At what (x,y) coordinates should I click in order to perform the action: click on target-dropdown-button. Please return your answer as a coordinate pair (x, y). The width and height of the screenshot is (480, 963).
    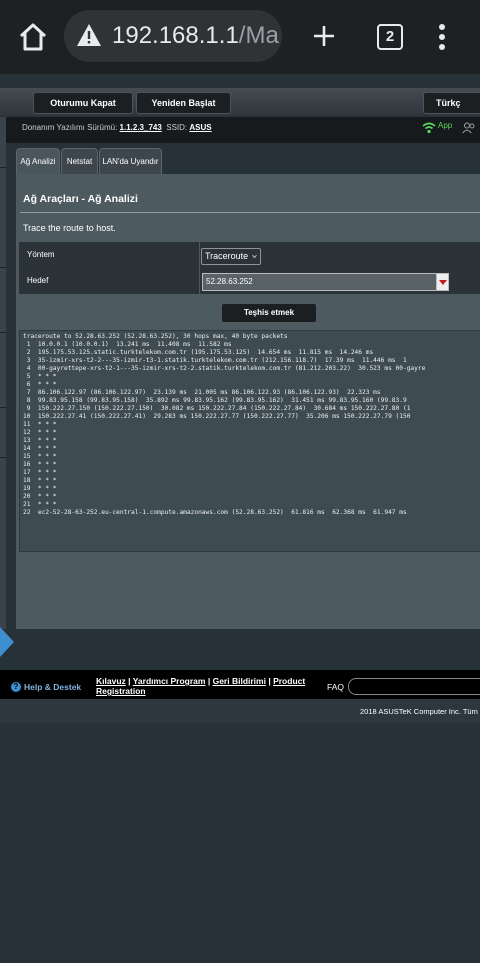
    Looking at the image, I should click on (442, 282).